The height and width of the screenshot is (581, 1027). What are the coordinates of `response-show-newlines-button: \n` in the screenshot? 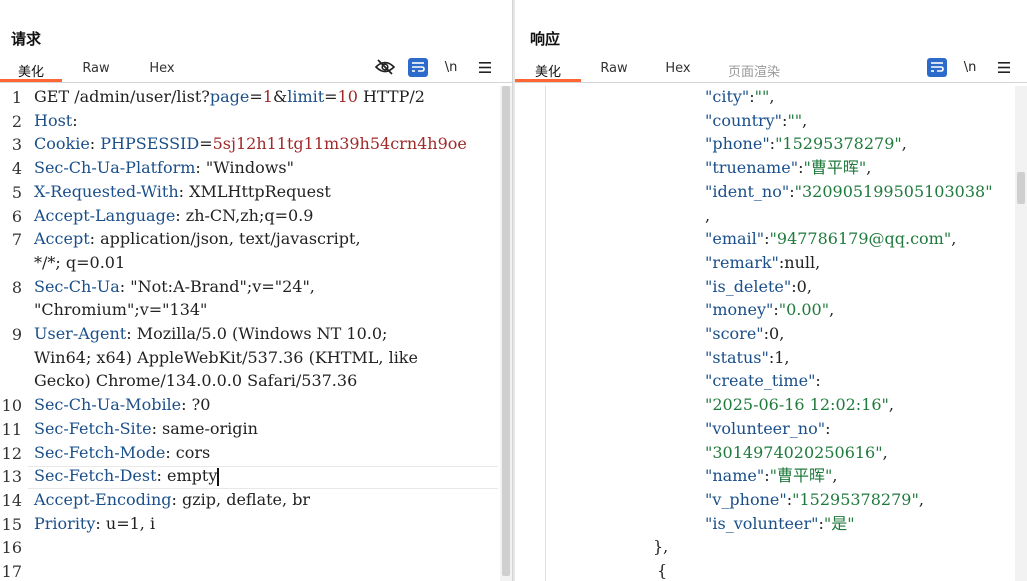 It's located at (970, 67).